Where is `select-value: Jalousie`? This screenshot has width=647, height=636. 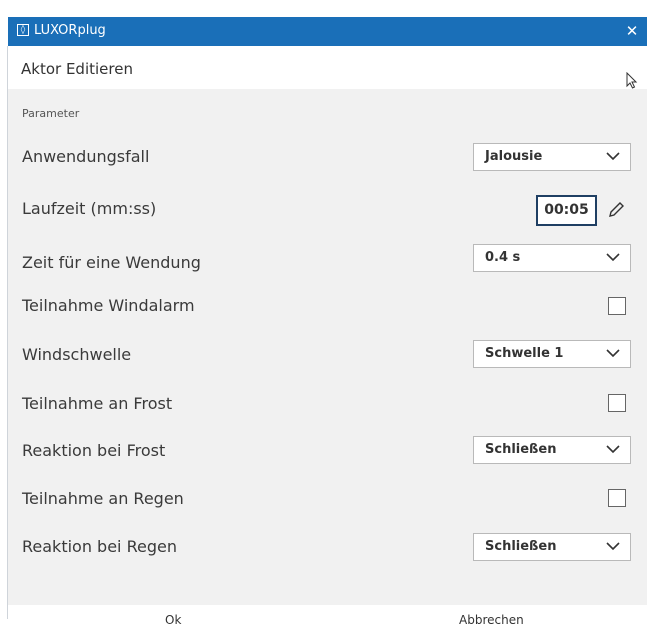
select-value: Jalousie is located at coordinates (514, 156).